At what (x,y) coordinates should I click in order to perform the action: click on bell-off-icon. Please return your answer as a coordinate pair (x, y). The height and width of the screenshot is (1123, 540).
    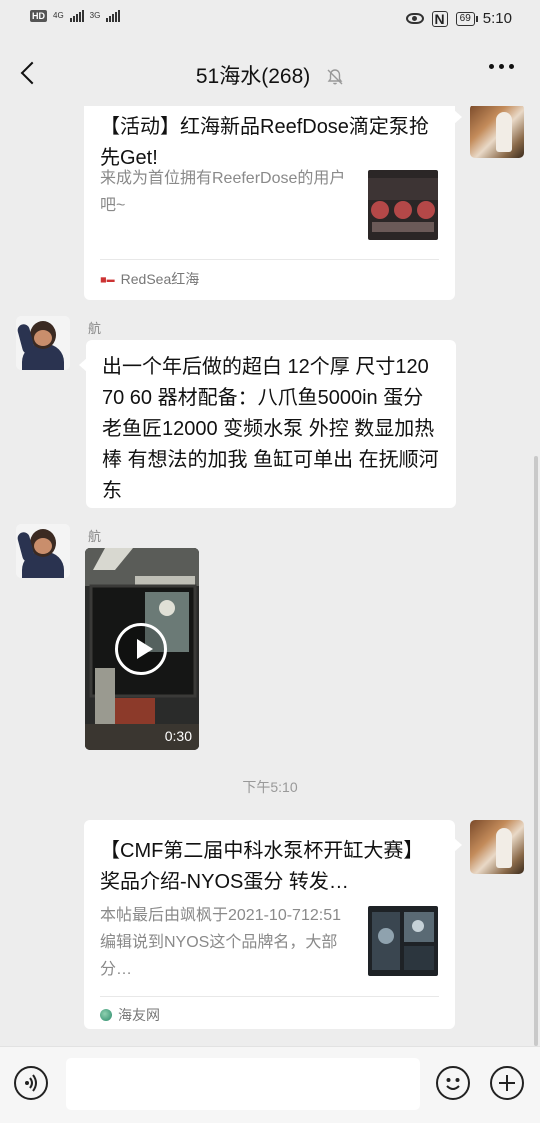
    Looking at the image, I should click on (335, 77).